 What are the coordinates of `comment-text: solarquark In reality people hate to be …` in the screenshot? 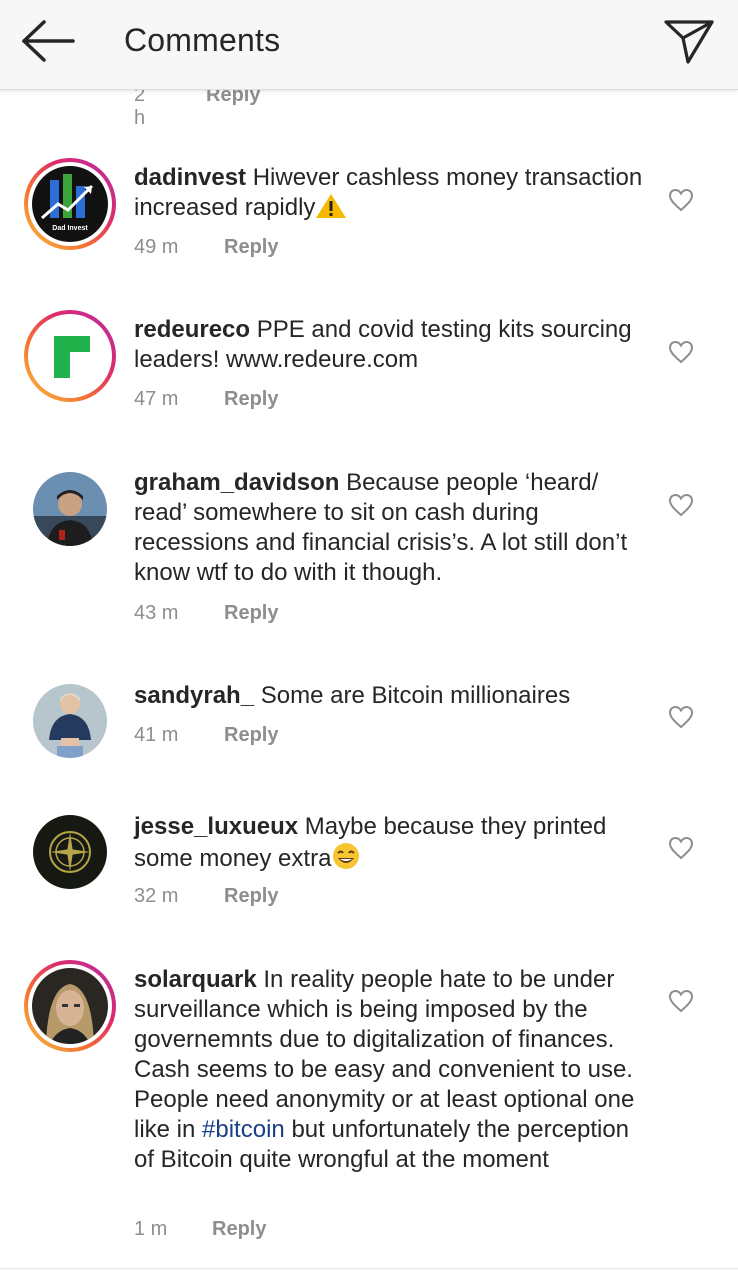 It's located at (389, 1070).